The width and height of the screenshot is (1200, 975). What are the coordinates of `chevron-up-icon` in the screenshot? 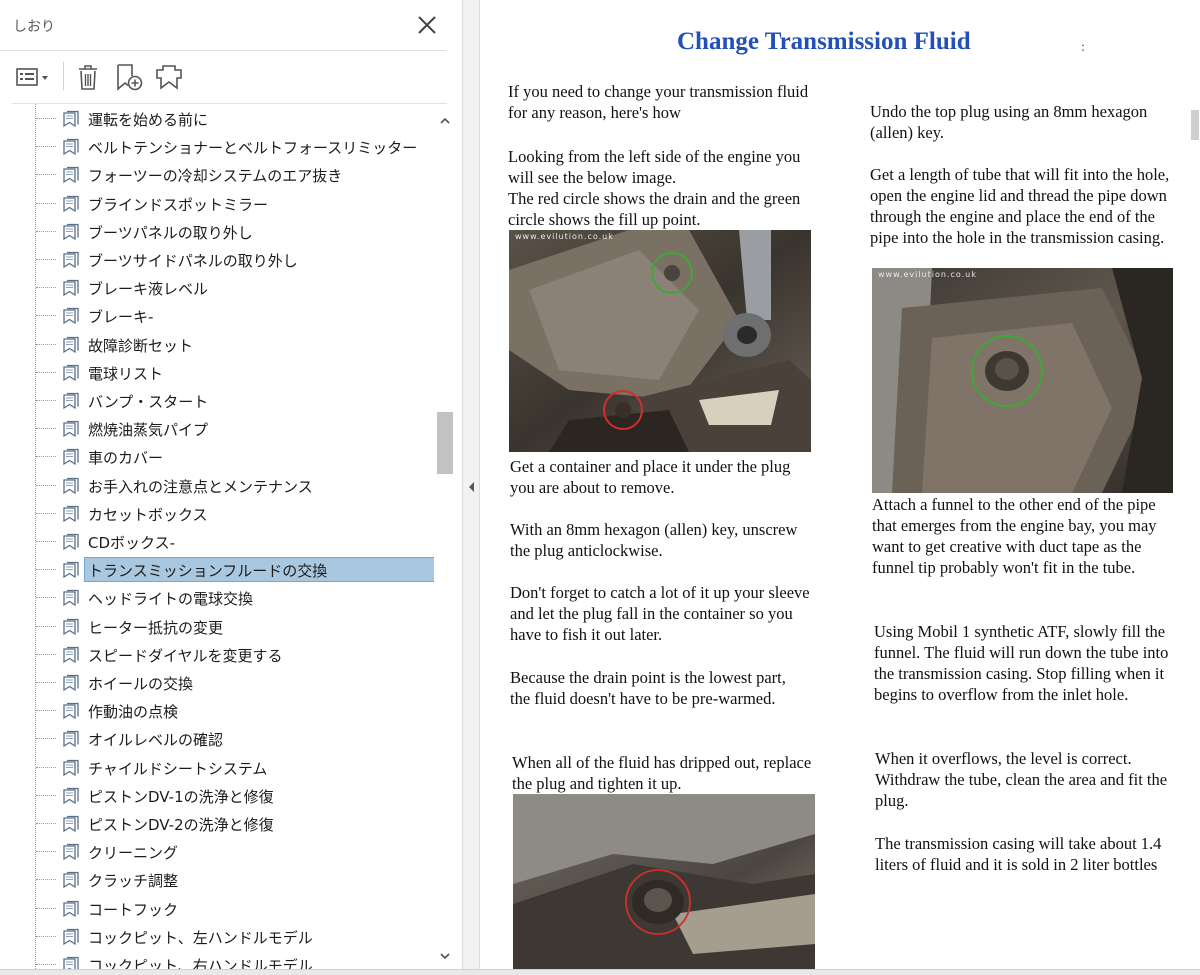 It's located at (445, 118).